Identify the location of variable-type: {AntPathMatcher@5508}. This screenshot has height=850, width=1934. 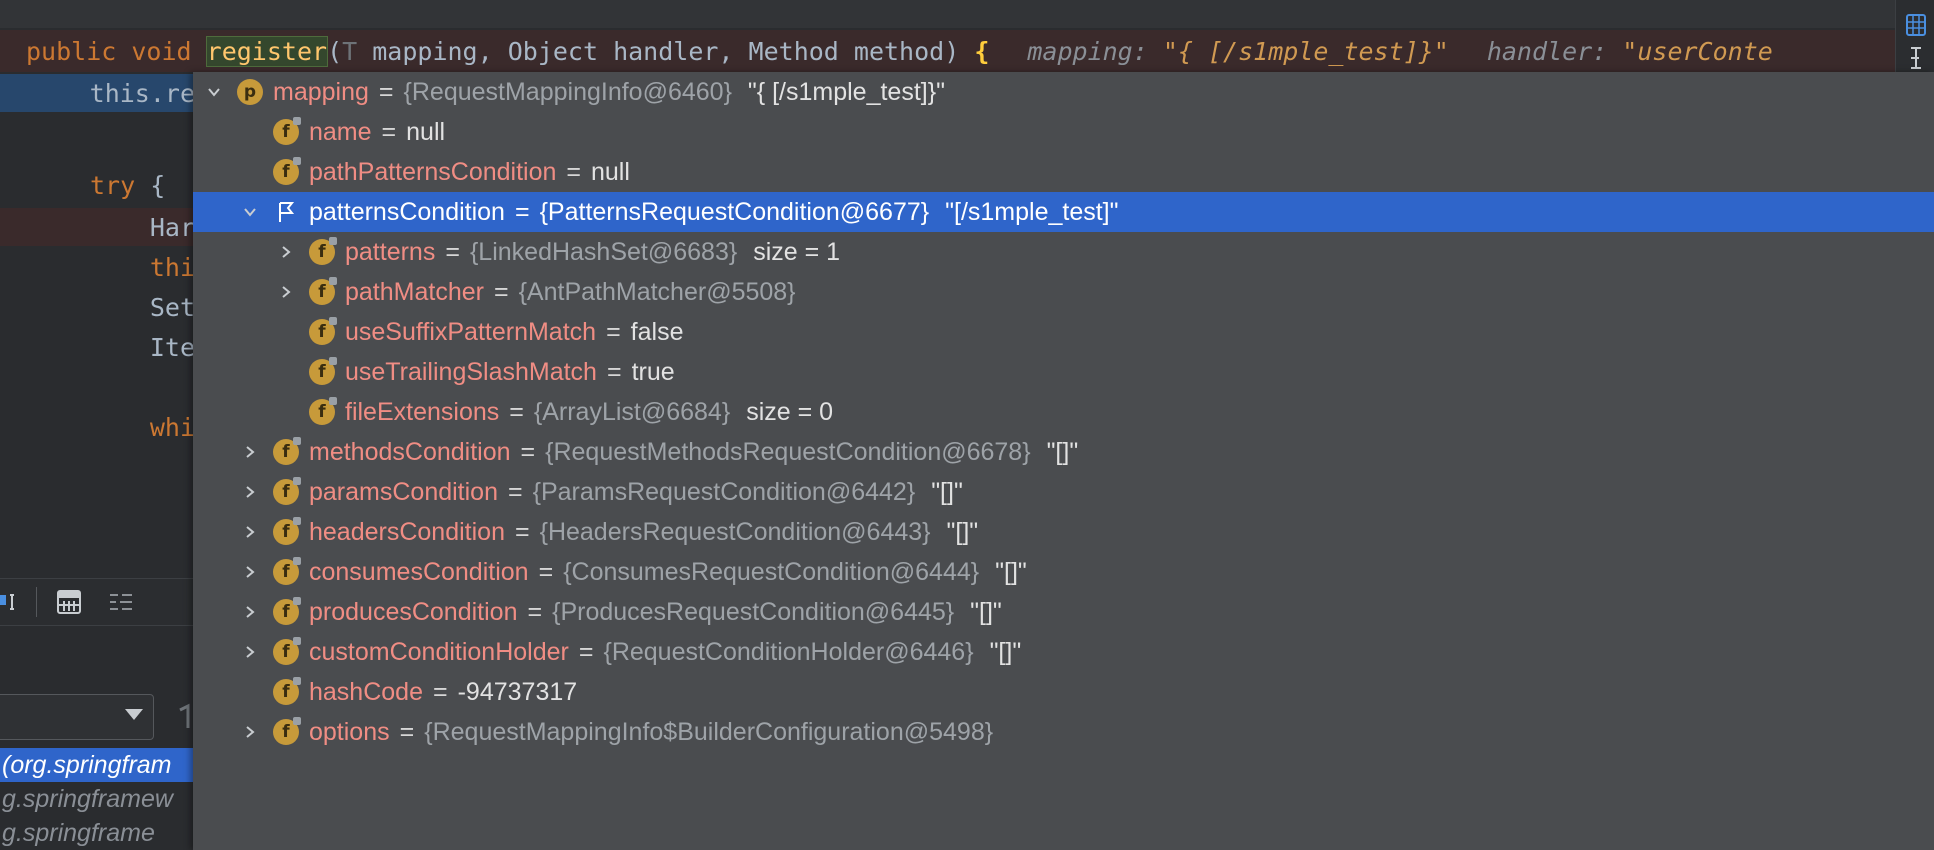
(657, 291).